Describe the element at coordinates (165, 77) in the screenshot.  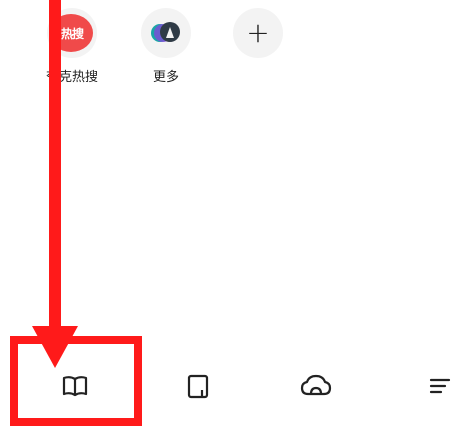
I see `shortcut-label: 更多` at that location.